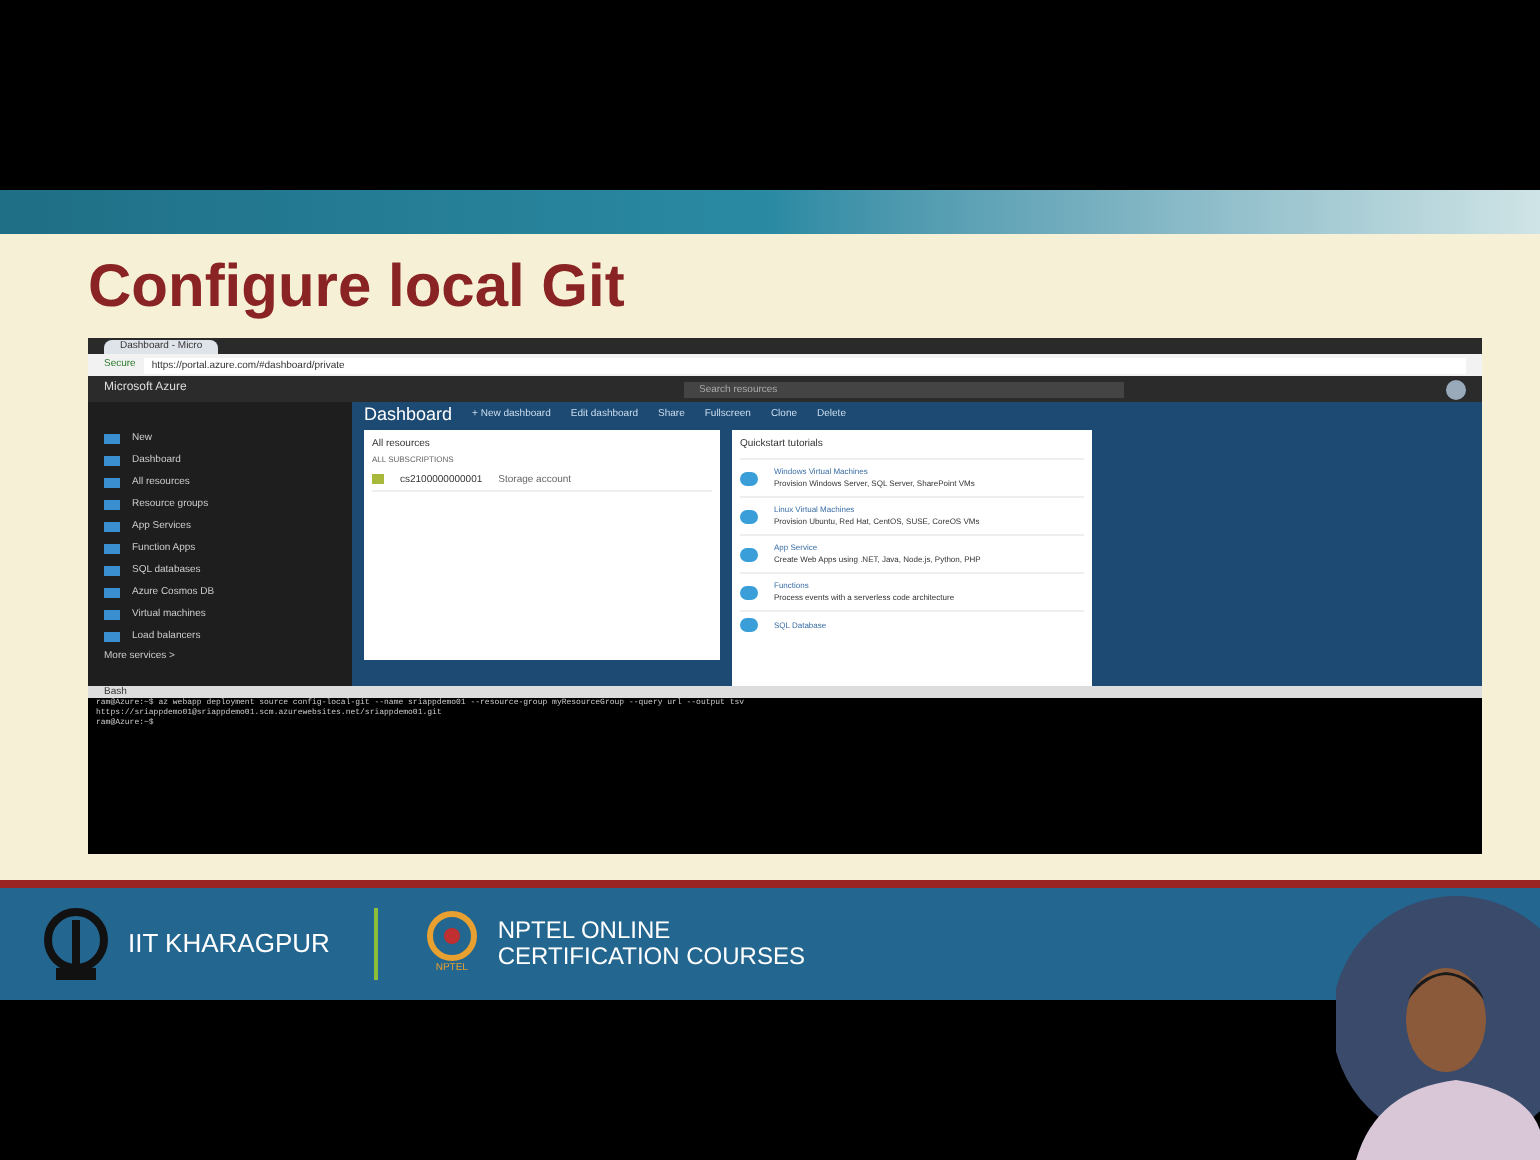 Image resolution: width=1540 pixels, height=1160 pixels. Describe the element at coordinates (651, 957) in the screenshot. I see `course-line: CERTIFICATION COURSES` at that location.